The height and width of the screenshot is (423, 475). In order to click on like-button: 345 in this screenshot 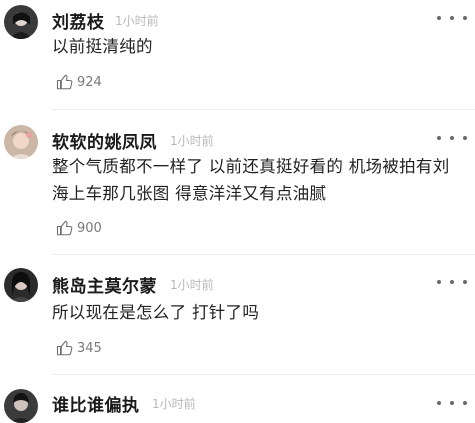, I will do `click(79, 348)`.